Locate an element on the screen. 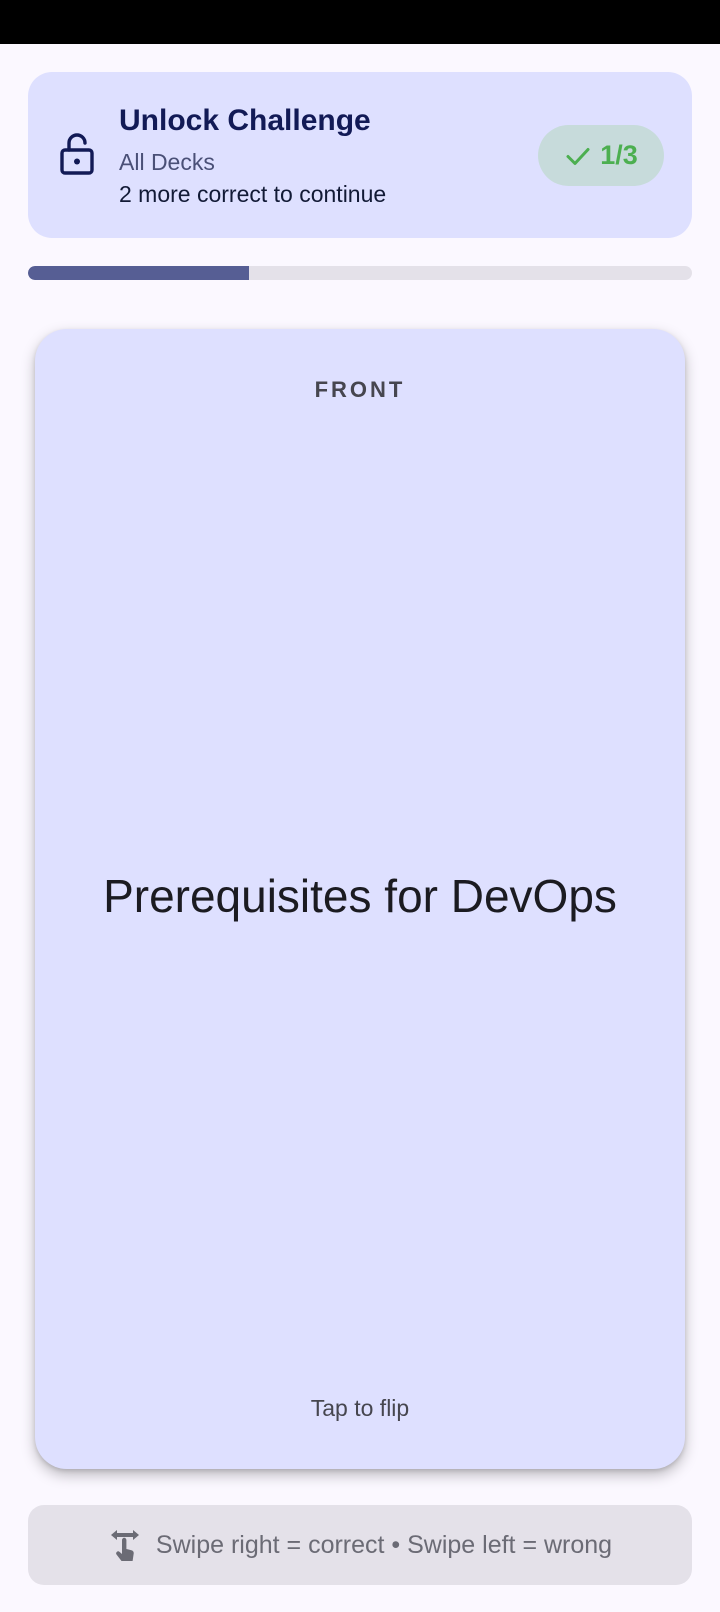 The image size is (720, 1612). challenge-title: Unlock Challenge is located at coordinates (245, 120).